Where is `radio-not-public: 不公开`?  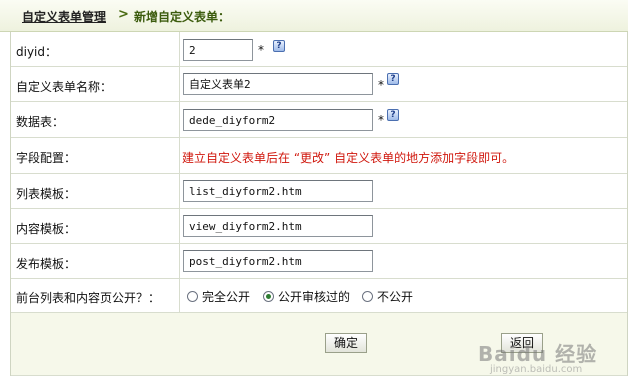
radio-not-public: 不公开 is located at coordinates (387, 296).